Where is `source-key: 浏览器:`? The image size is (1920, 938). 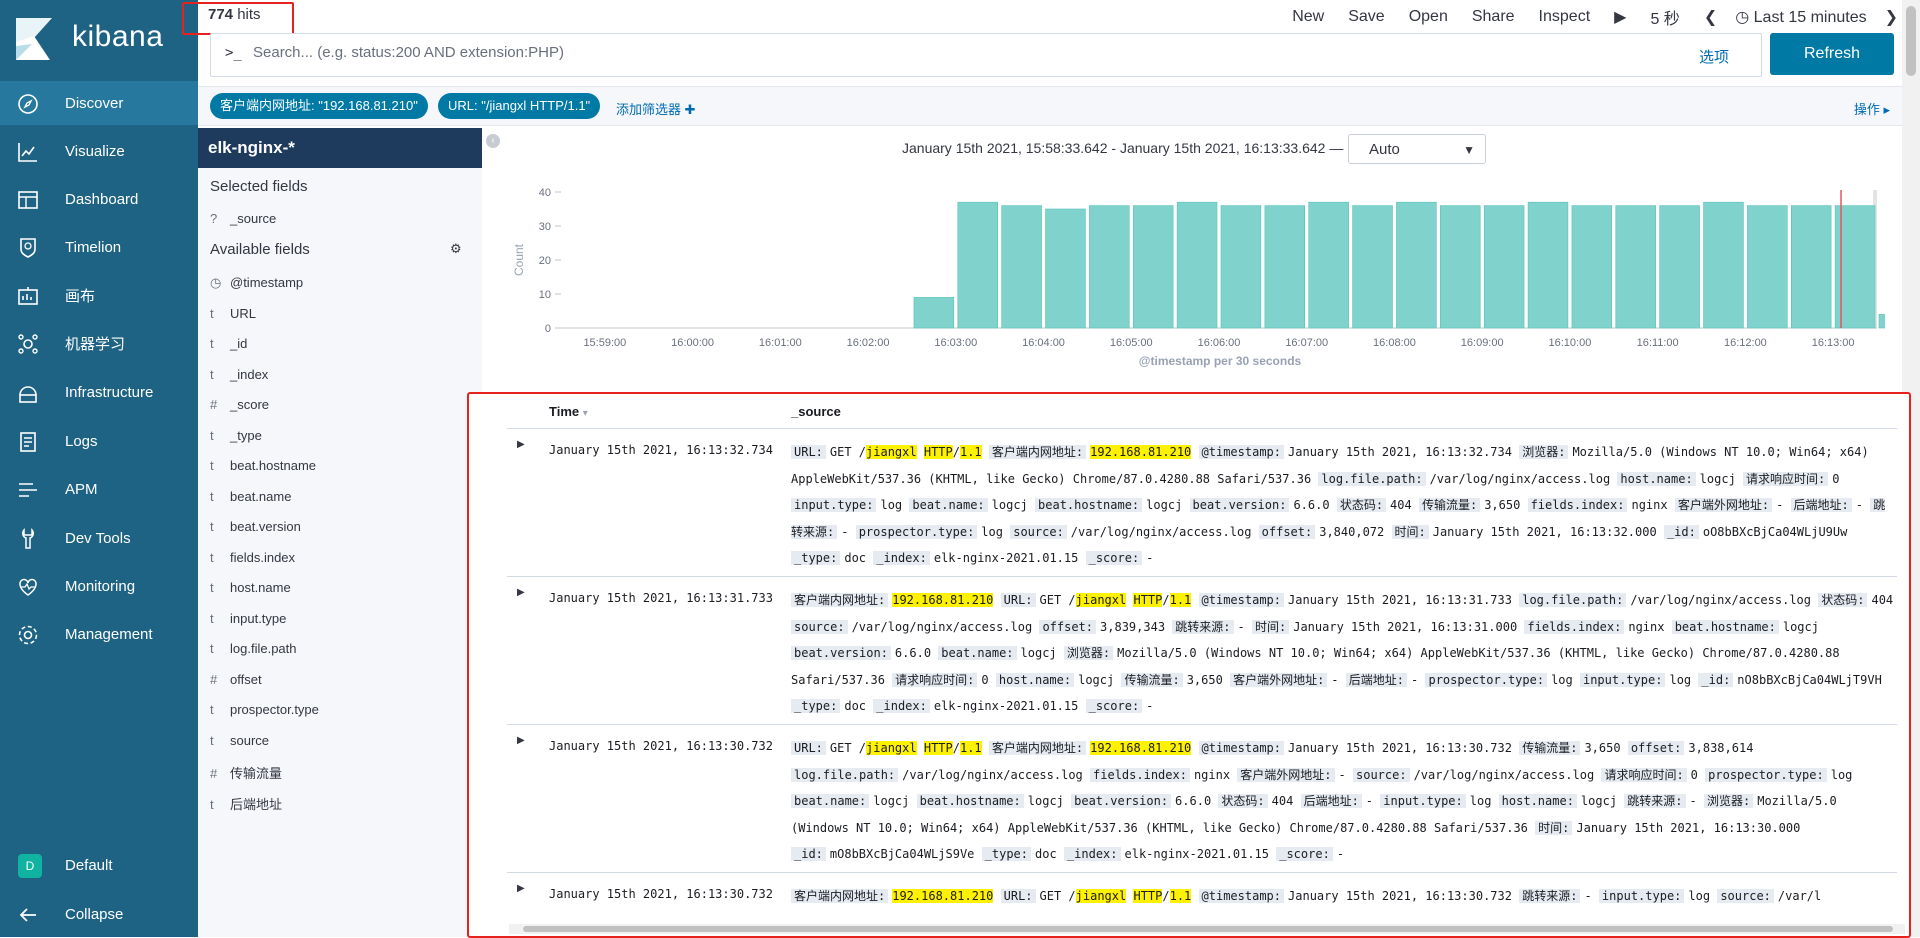 source-key: 浏览器: is located at coordinates (1544, 452).